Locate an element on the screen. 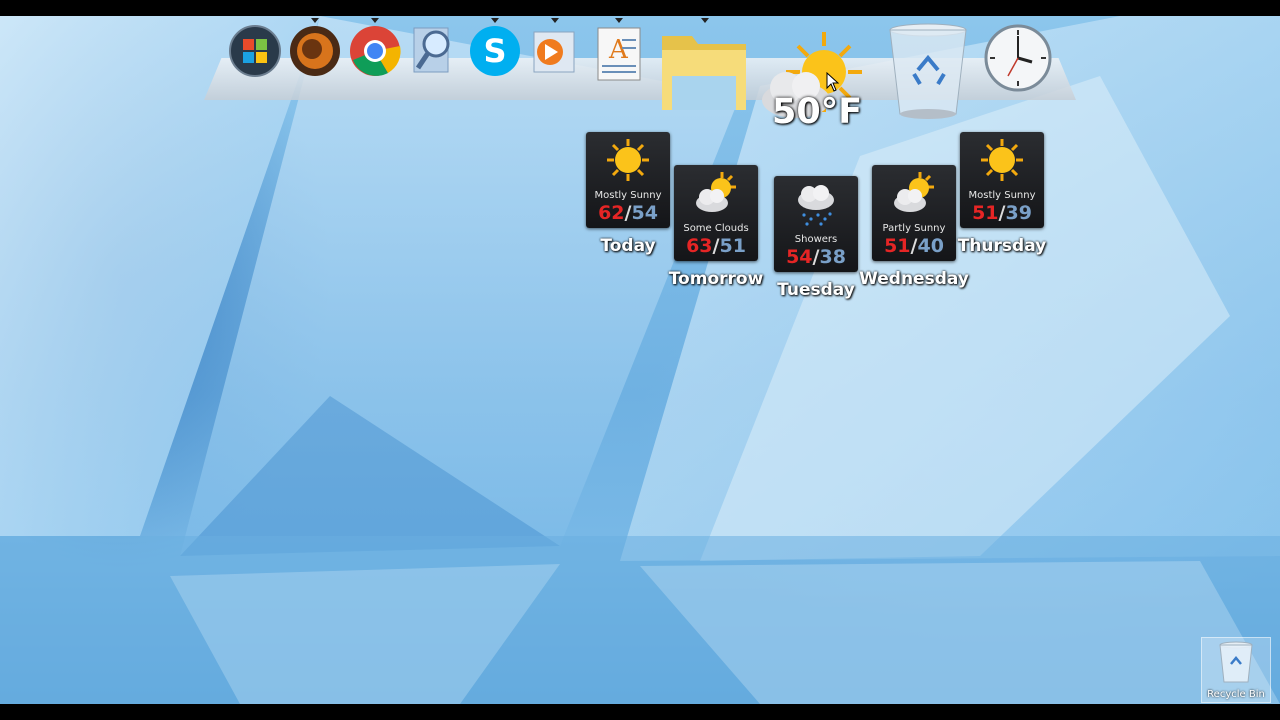  desktop-recycle-bin: Recycle Bin is located at coordinates (1236, 670).